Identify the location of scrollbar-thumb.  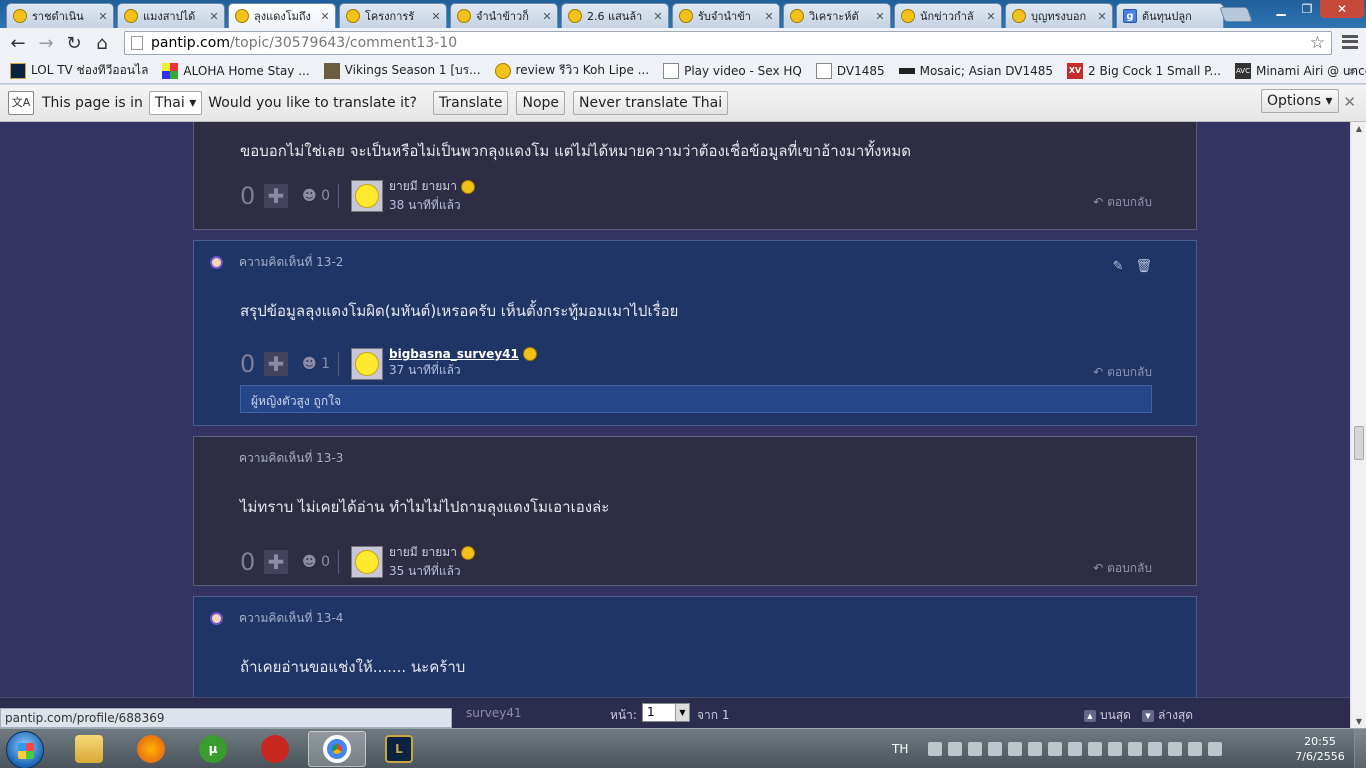
(1359, 443).